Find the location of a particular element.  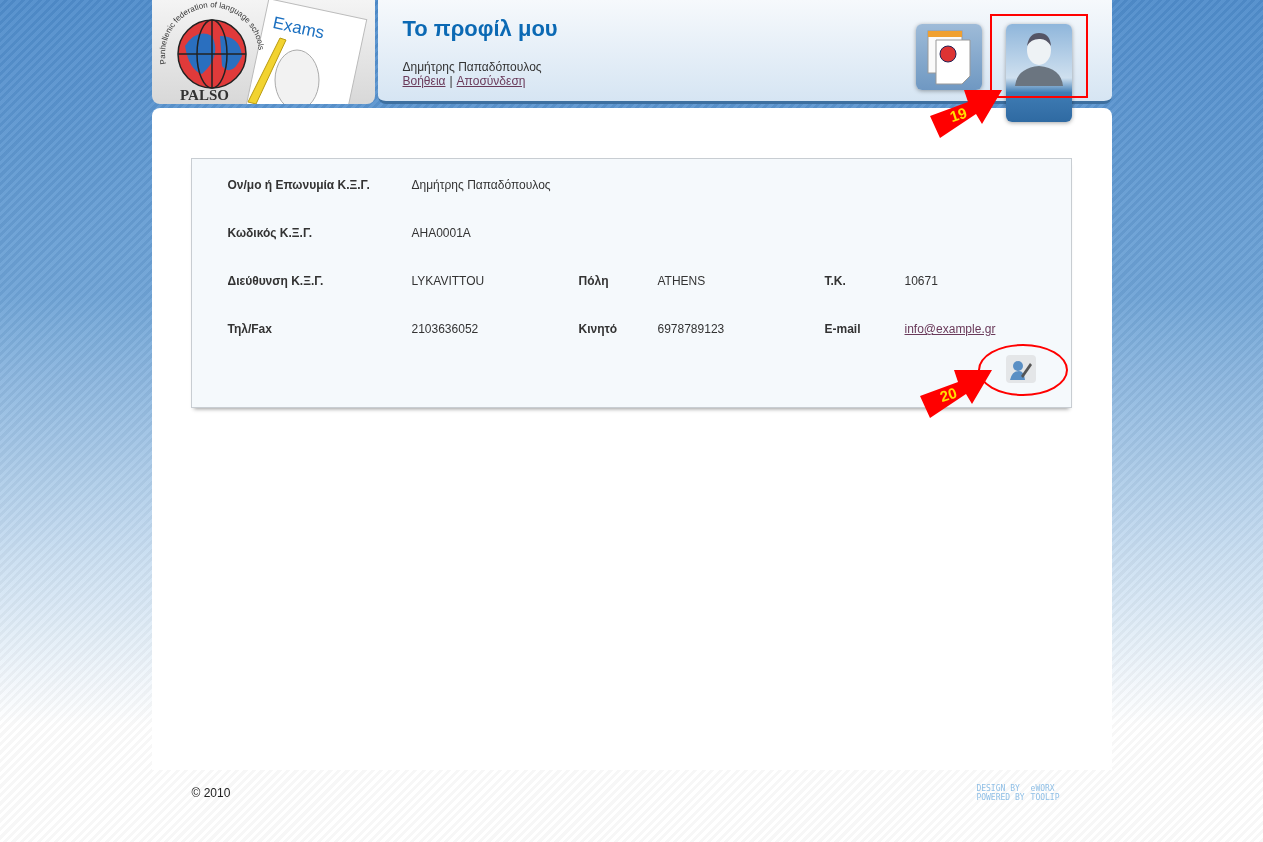

field-label: Τ.Κ. is located at coordinates (835, 281).